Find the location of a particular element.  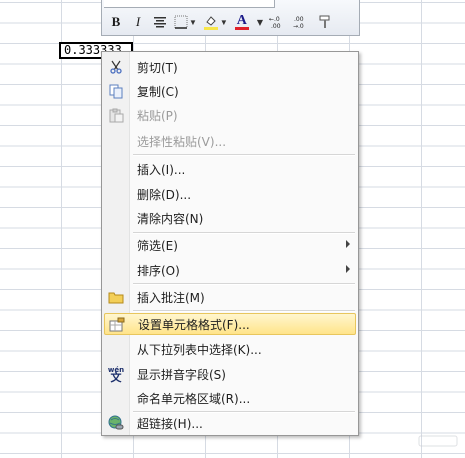

menu-item-label: 显示拼音字段(S) is located at coordinates (181, 374).